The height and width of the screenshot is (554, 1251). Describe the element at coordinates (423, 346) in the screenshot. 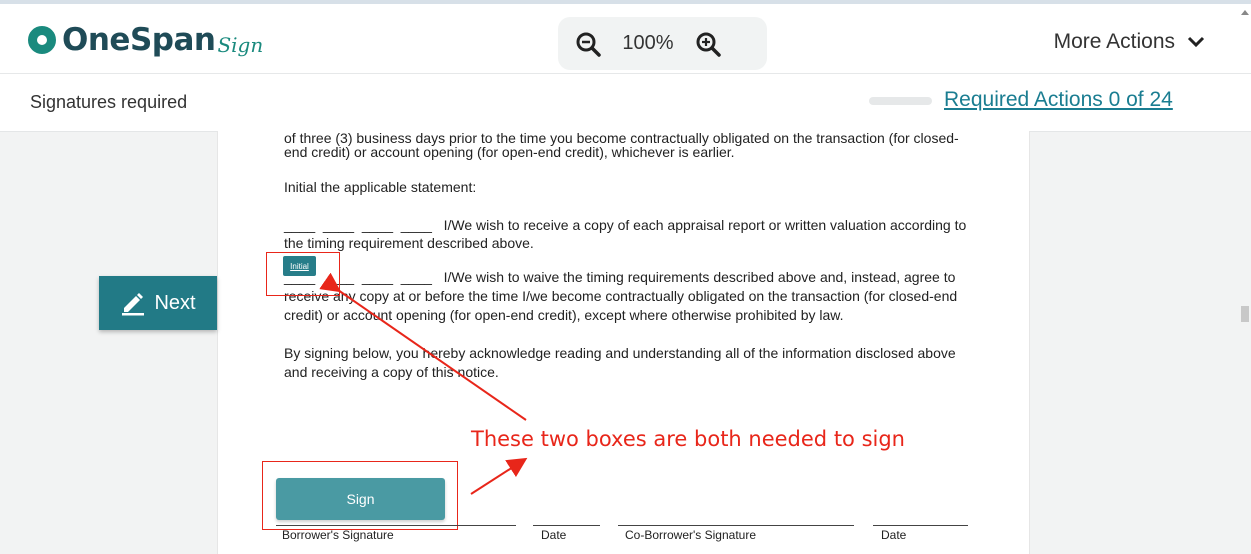

I see `arrow-to-initial` at that location.